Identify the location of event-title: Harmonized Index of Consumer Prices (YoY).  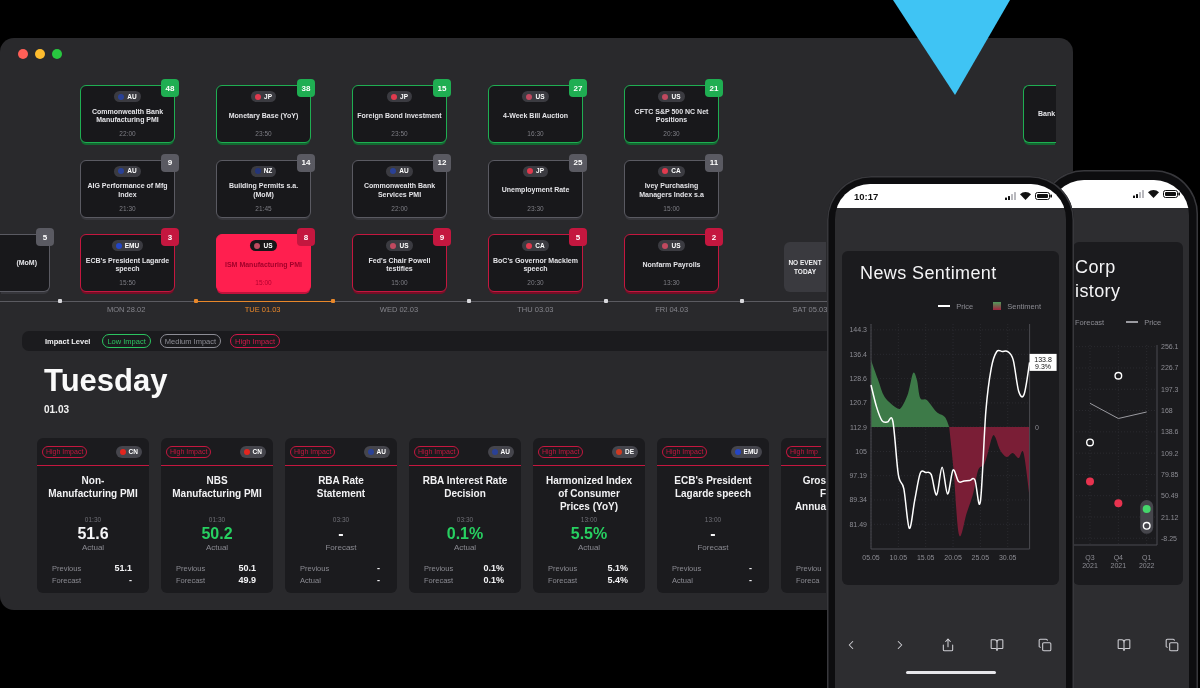
(589, 493).